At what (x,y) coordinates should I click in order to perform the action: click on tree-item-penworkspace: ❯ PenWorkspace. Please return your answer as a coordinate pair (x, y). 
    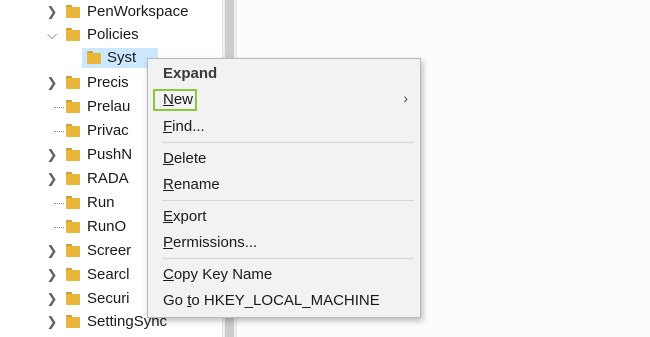
    Looking at the image, I should click on (111, 12).